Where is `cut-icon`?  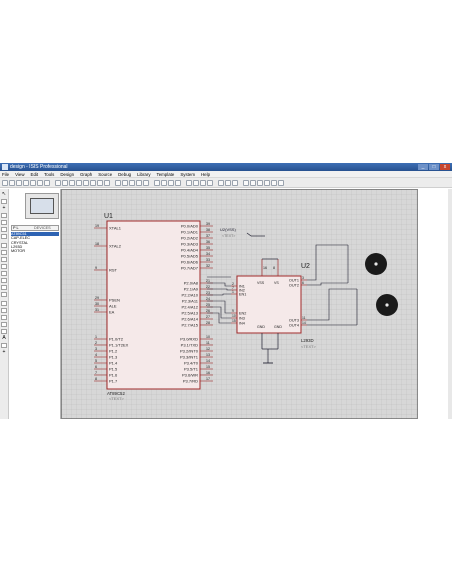 cut-icon is located at coordinates (132, 182).